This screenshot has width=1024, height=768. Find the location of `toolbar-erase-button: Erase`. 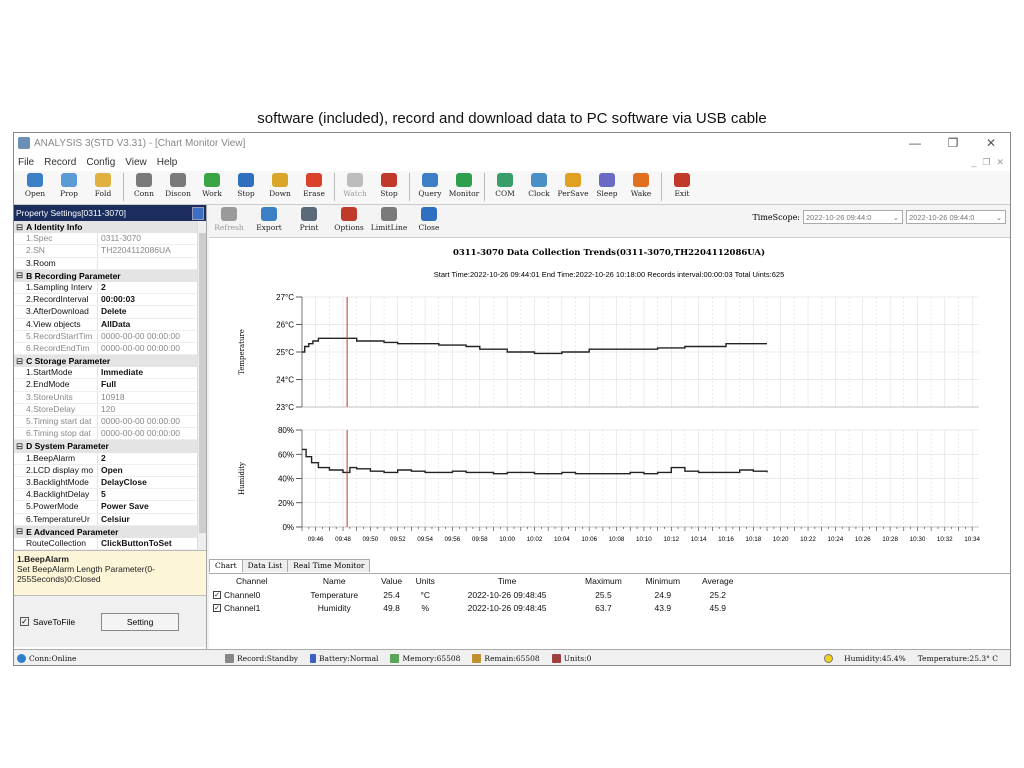

toolbar-erase-button: Erase is located at coordinates (314, 187).